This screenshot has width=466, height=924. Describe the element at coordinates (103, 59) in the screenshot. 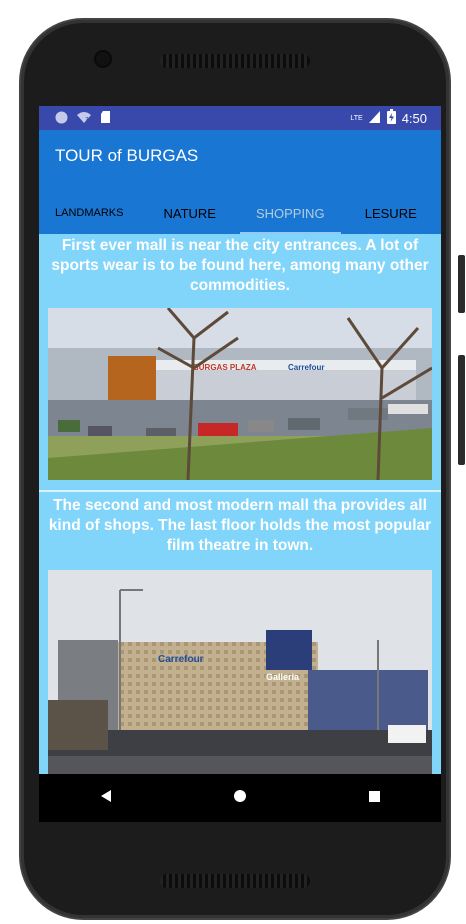

I see `front-camera` at that location.